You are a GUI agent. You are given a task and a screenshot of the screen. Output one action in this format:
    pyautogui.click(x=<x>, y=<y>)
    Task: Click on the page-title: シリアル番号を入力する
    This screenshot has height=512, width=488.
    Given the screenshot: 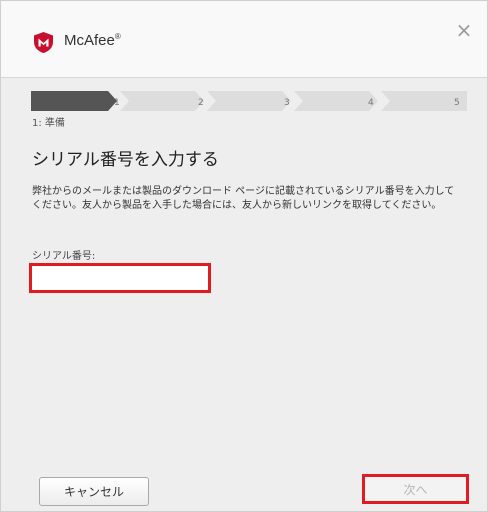 What is the action you would take?
    pyautogui.click(x=125, y=160)
    